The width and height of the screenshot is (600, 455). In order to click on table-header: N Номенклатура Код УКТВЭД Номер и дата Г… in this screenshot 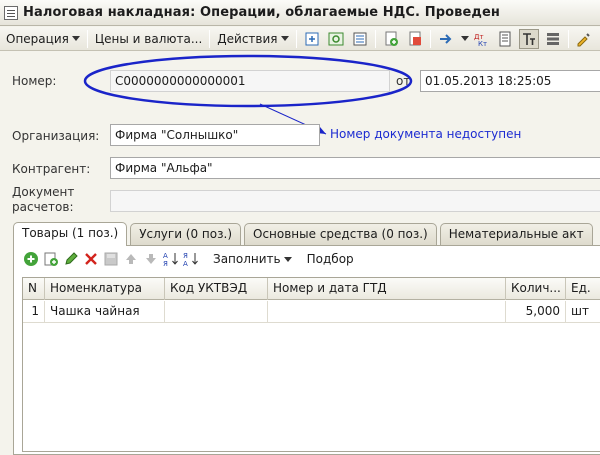, I will do `click(311, 289)`.